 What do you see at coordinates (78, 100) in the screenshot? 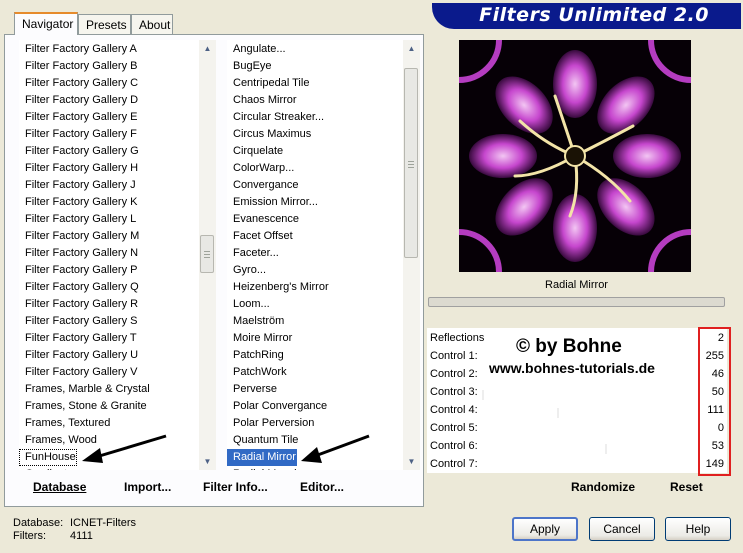
I see `list-item: Filter Factory Gallery D` at bounding box center [78, 100].